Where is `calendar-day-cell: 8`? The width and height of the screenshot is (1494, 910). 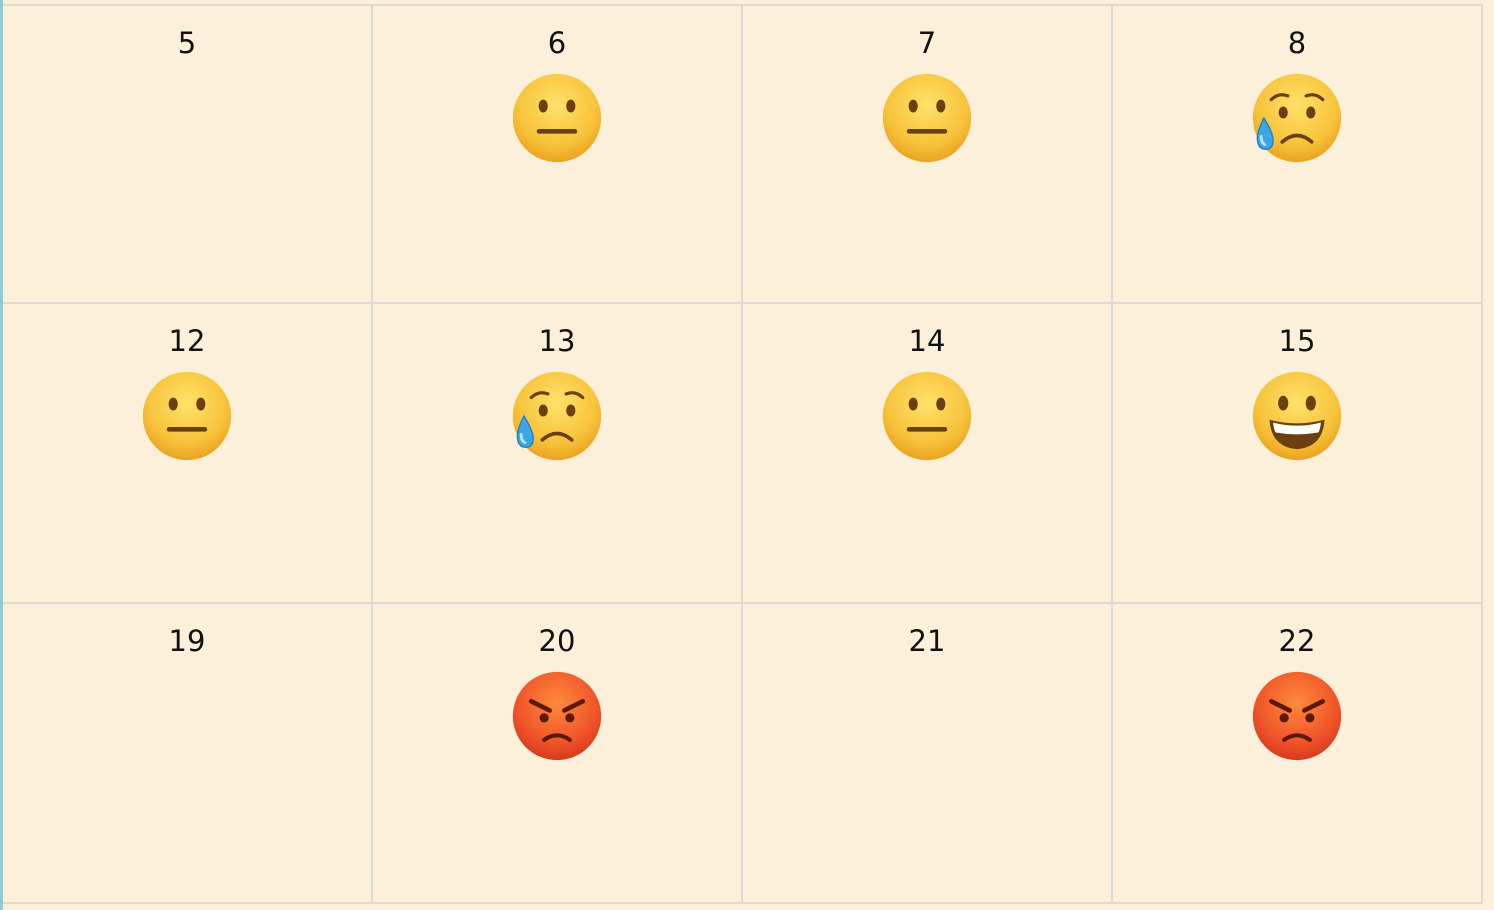
calendar-day-cell: 8 is located at coordinates (1298, 154).